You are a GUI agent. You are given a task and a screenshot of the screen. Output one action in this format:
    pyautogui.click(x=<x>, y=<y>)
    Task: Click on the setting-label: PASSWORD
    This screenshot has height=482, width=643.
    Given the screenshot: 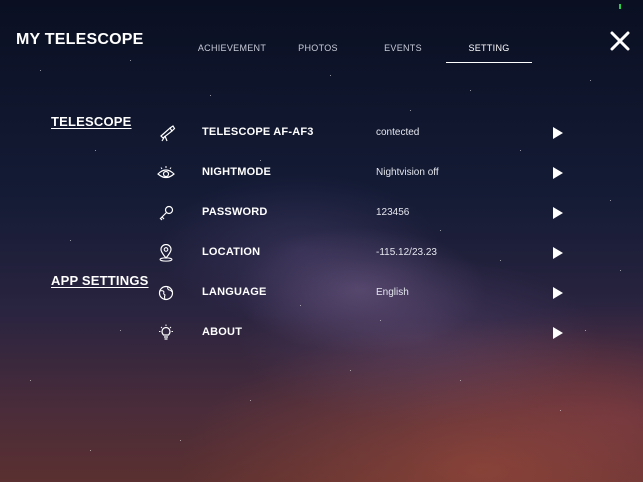 What is the action you would take?
    pyautogui.click(x=235, y=212)
    